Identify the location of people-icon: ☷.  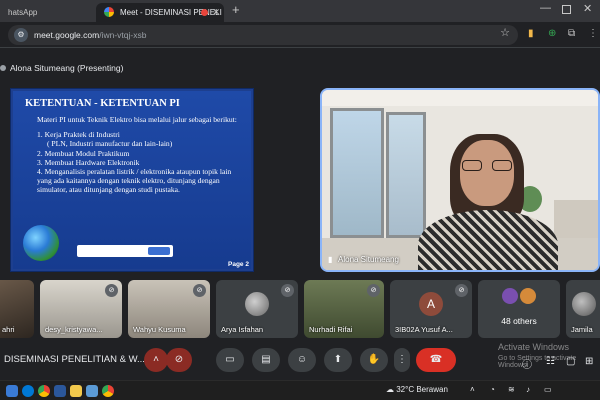
(550, 361).